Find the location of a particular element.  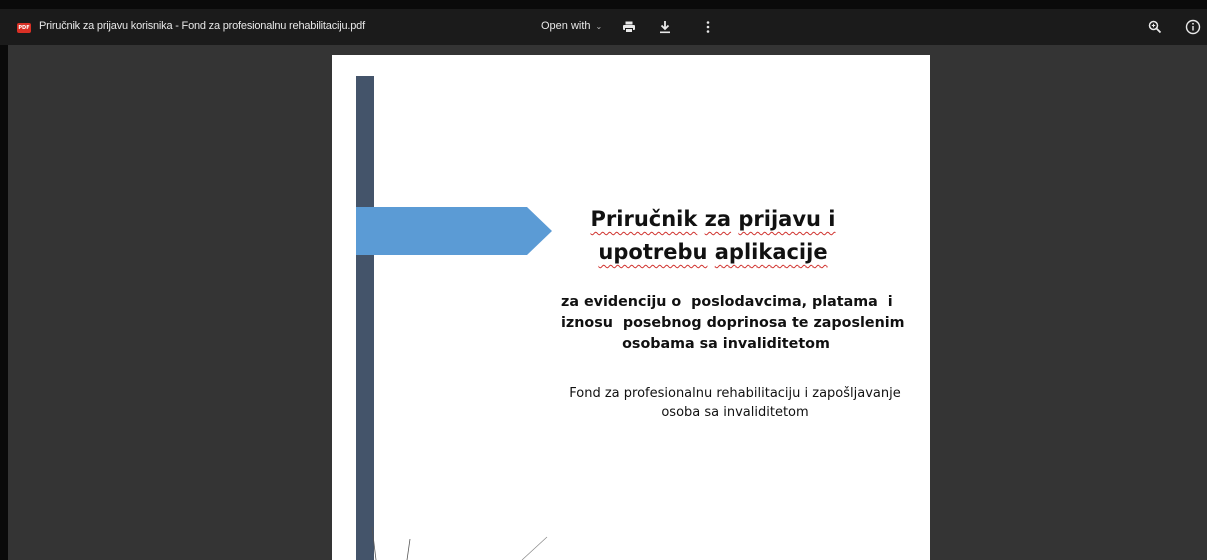

heading-line-1: Priručnik za prijavu i is located at coordinates (713, 219).